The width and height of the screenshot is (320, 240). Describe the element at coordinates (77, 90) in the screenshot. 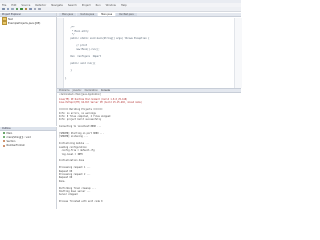

I see `tab-javadoc: Javadoc` at that location.